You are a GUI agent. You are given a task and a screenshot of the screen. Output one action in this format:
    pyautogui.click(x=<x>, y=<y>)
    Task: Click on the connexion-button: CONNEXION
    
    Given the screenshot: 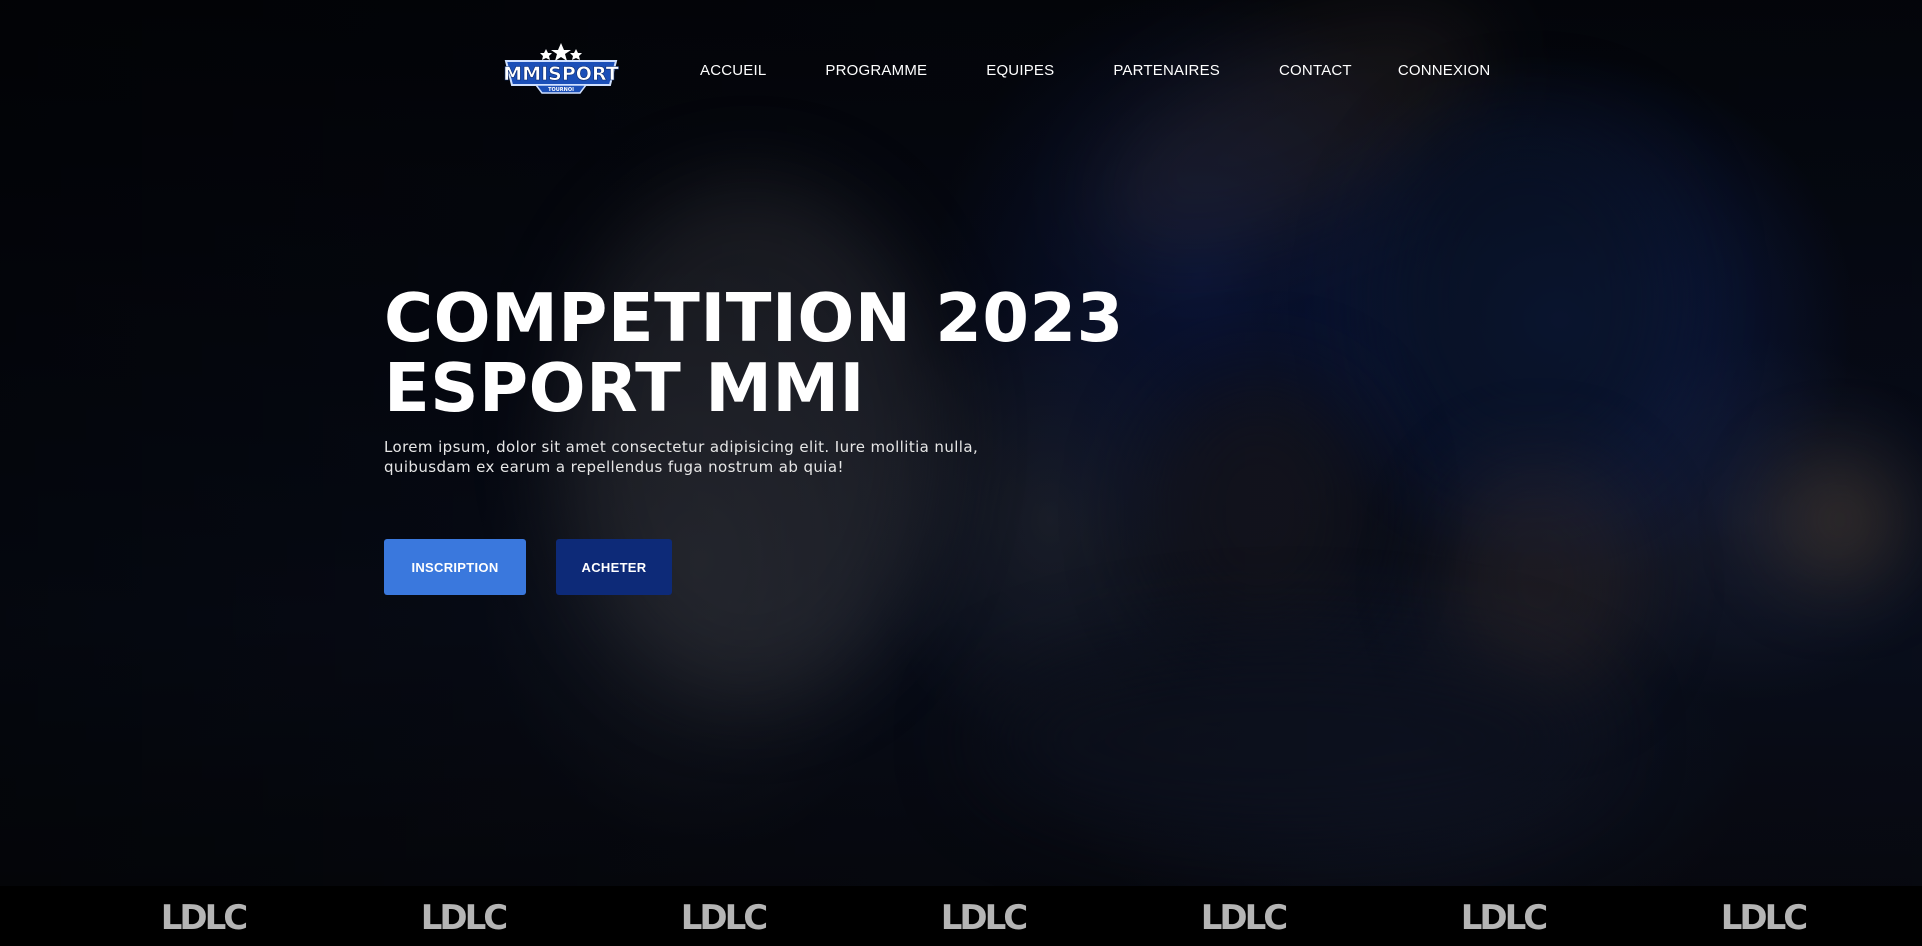 What is the action you would take?
    pyautogui.click(x=1444, y=70)
    